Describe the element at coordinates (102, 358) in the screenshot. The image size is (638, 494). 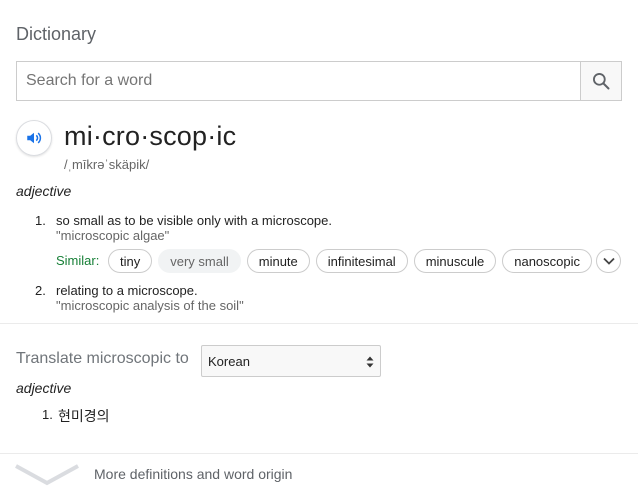
I see `translate-label: Translate microscopic to` at that location.